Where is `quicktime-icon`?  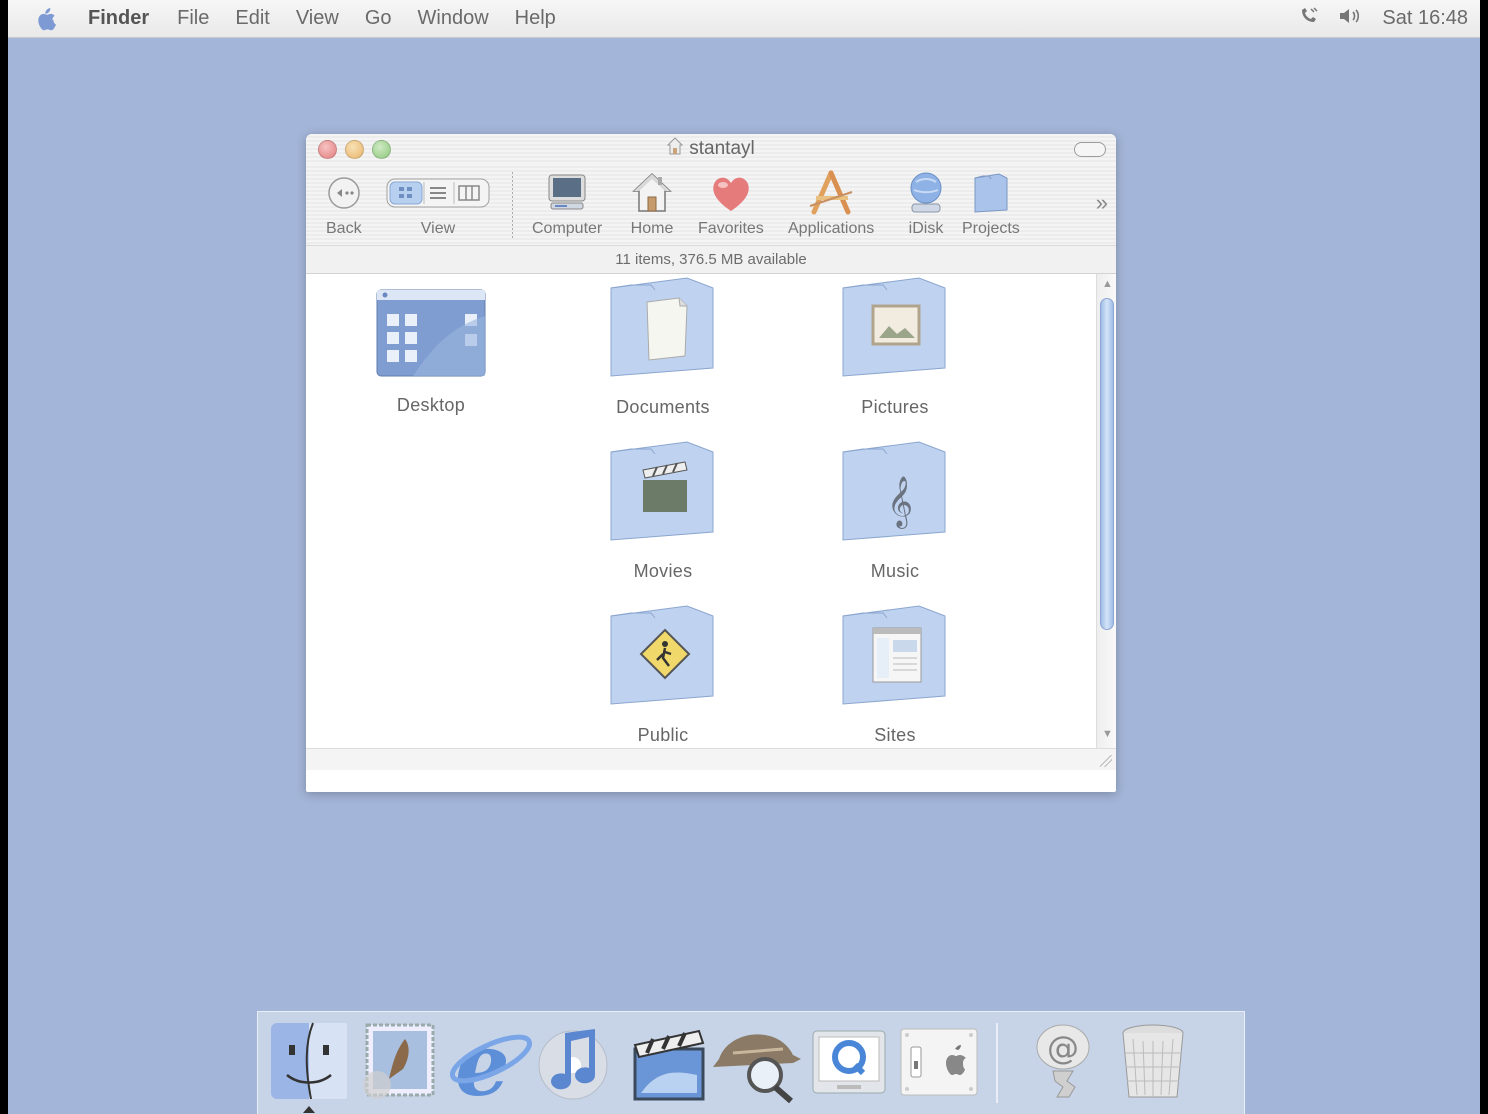
quicktime-icon is located at coordinates (849, 1063).